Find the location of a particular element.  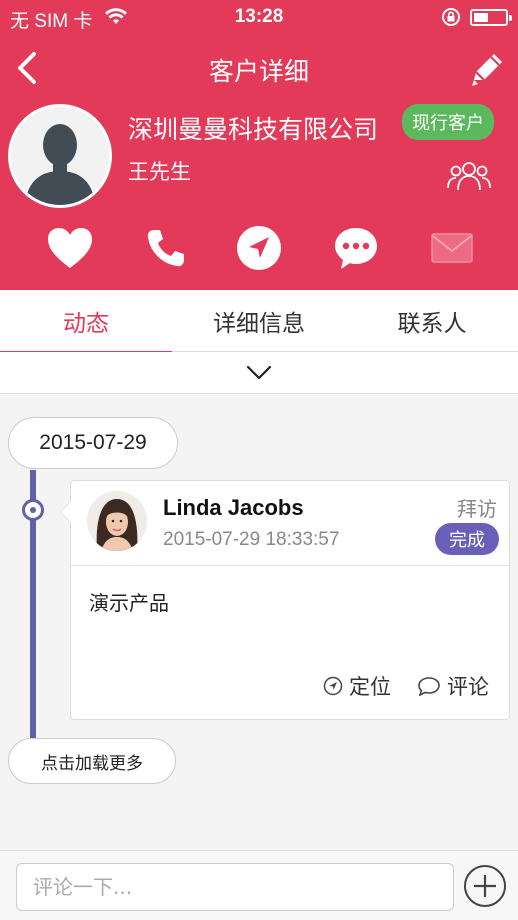

phone-icon is located at coordinates (165, 248).